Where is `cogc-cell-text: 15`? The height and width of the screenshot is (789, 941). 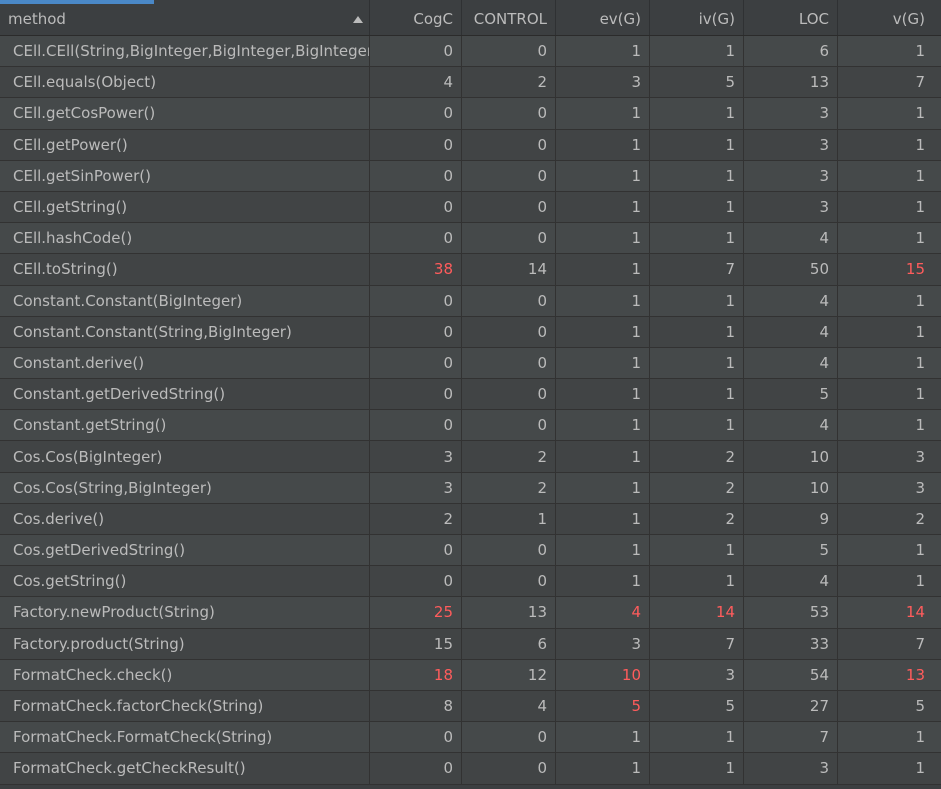 cogc-cell-text: 15 is located at coordinates (443, 643).